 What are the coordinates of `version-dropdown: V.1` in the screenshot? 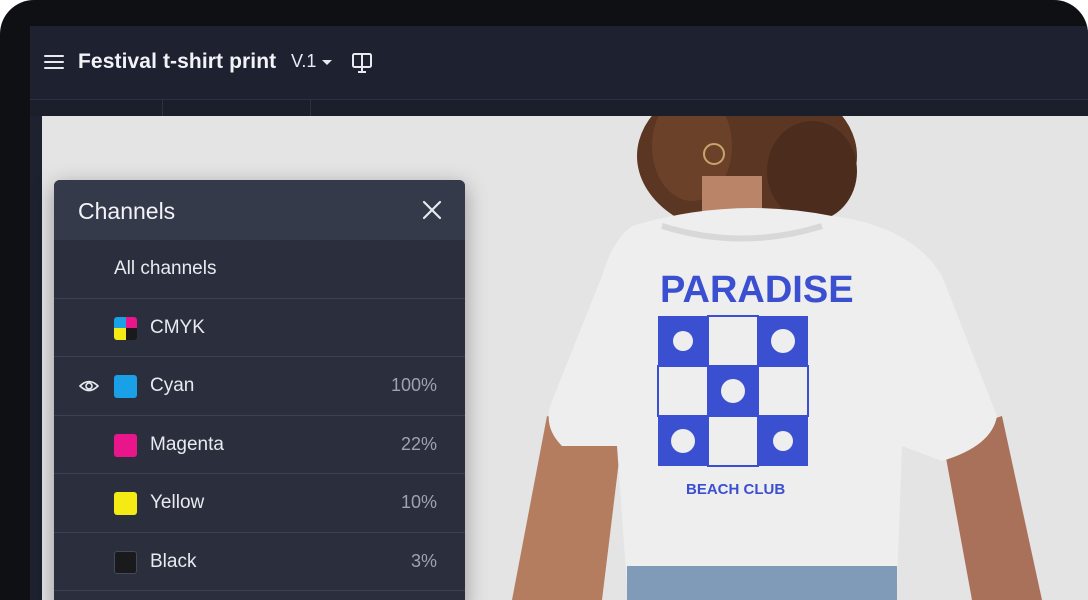 It's located at (312, 61).